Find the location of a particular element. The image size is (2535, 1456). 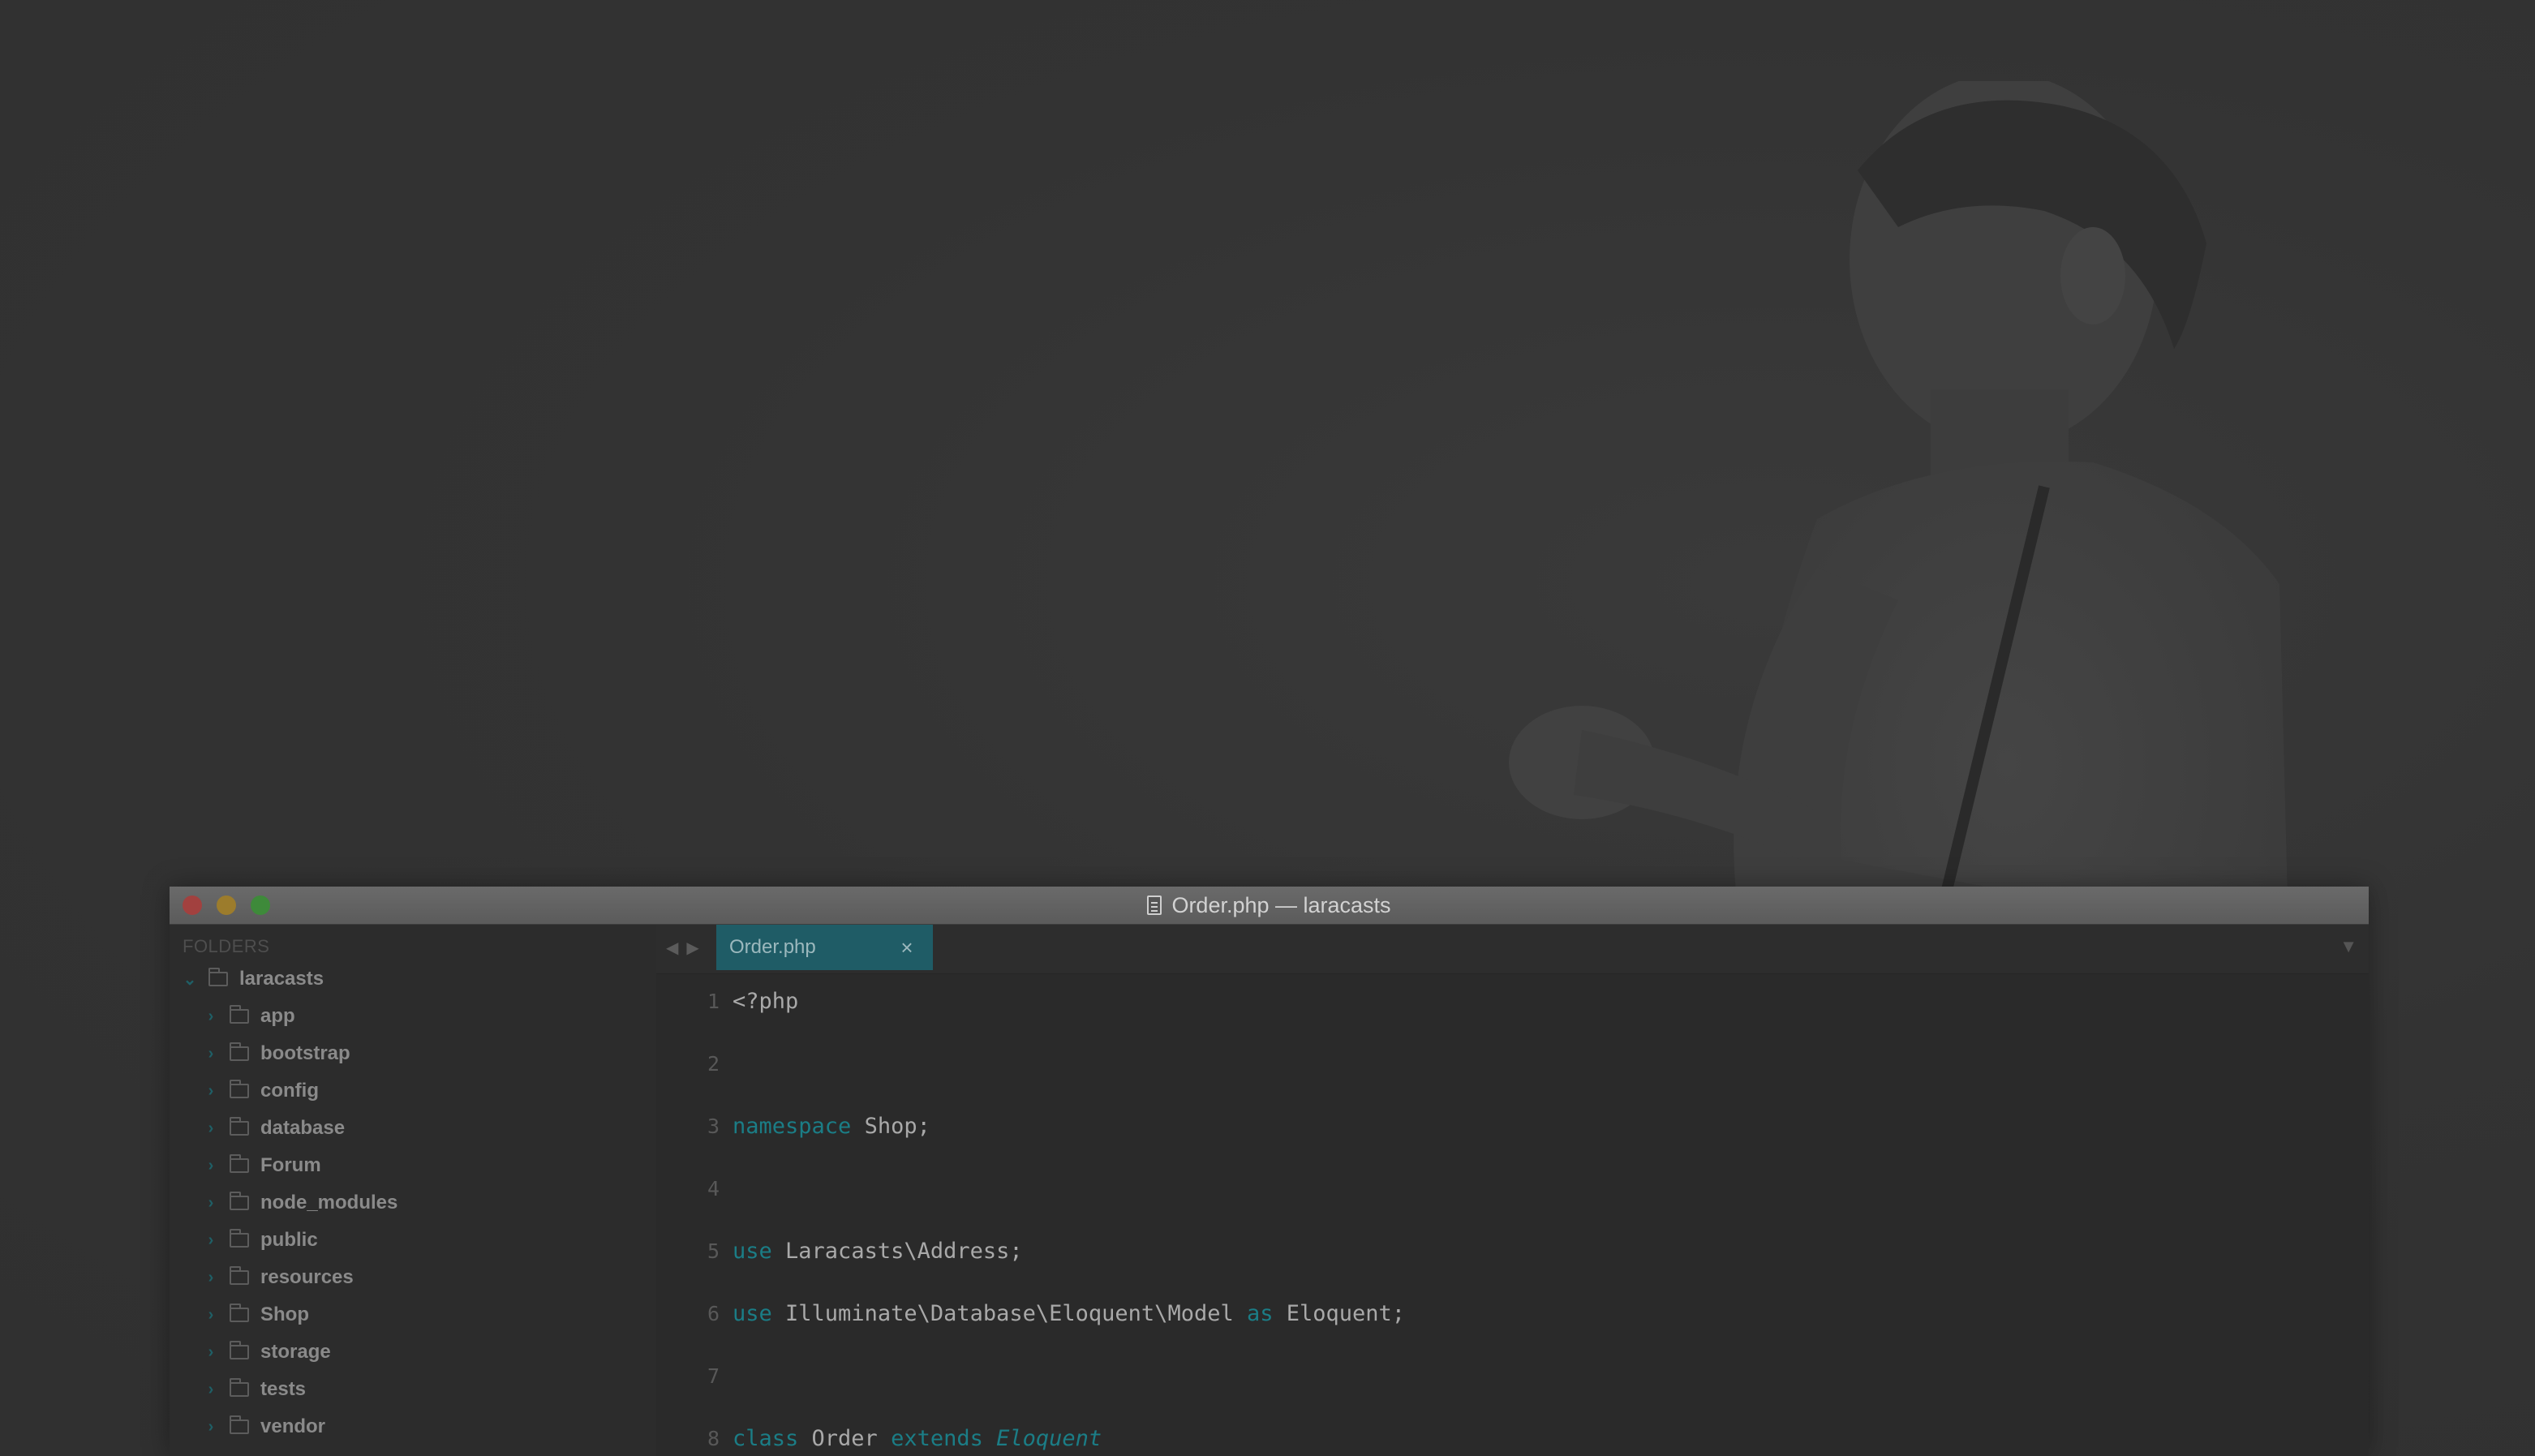

code-line: 1 <?php is located at coordinates (727, 1001).